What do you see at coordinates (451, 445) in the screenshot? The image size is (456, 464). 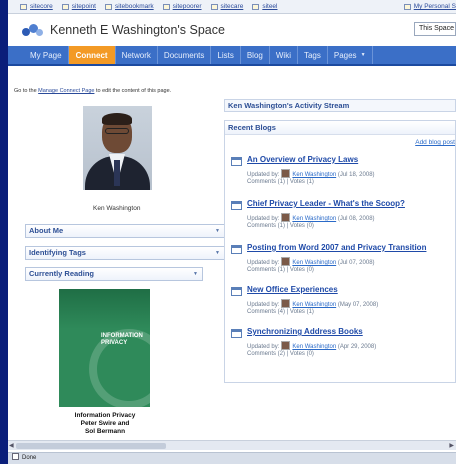 I see `scroll-right-icon: ▶` at bounding box center [451, 445].